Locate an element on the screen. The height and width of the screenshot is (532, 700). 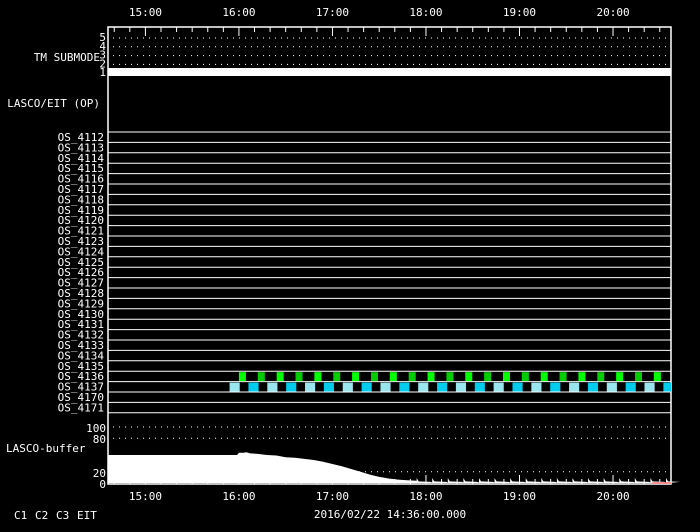
top-tick-label: 18:00 is located at coordinates (425, 12).